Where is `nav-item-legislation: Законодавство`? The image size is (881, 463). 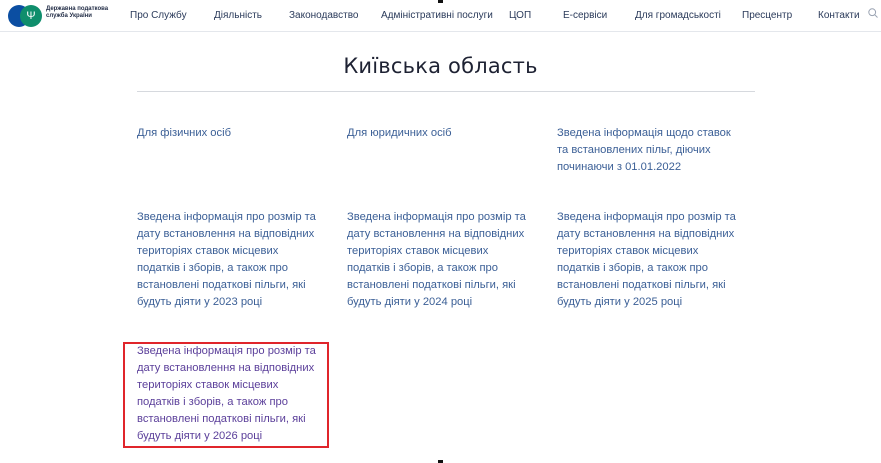 nav-item-legislation: Законодавство is located at coordinates (323, 16).